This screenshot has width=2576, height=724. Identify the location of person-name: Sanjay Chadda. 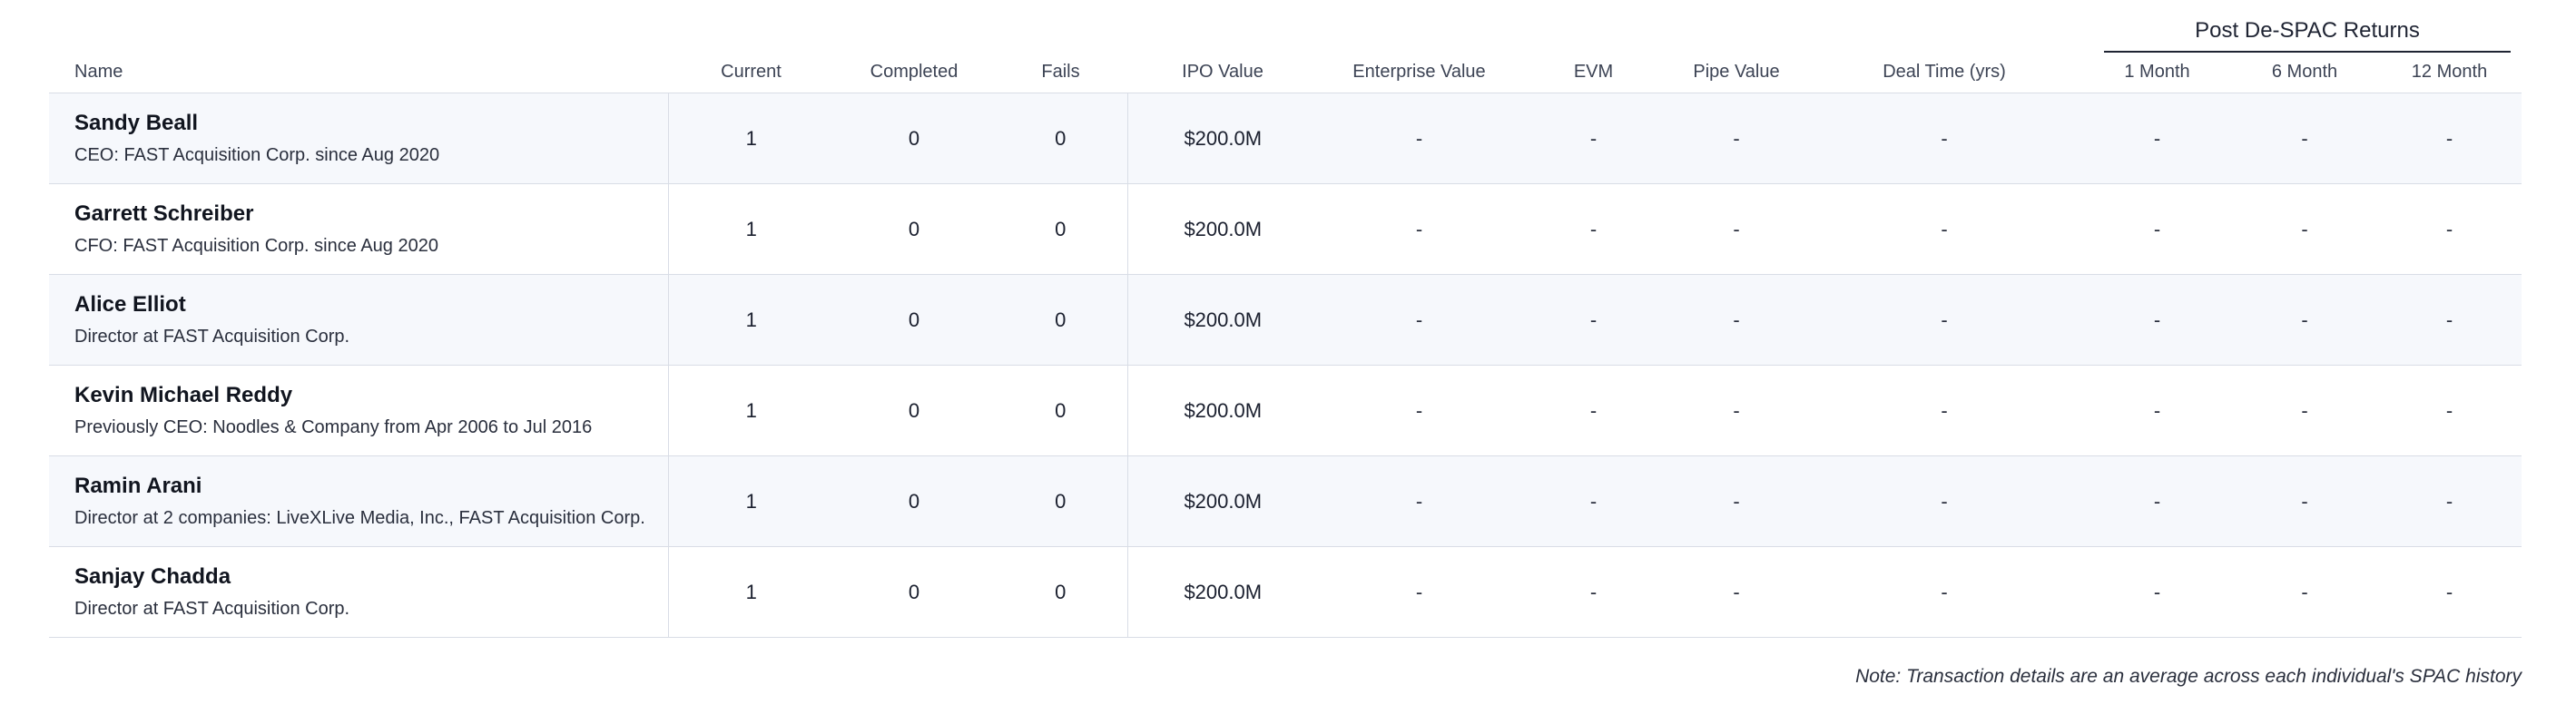
(371, 577).